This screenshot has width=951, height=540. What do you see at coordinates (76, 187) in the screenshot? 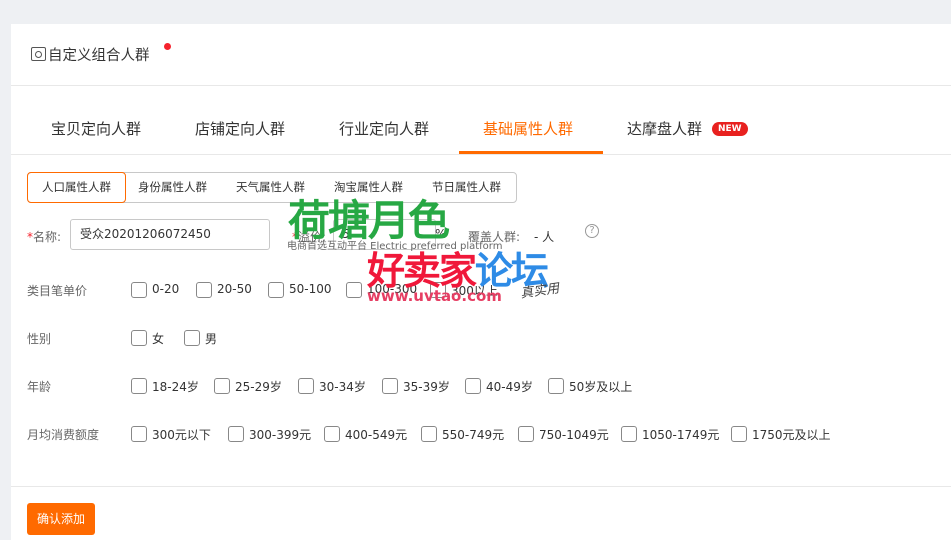
I see `subtab-demographic: 人口属性人群` at bounding box center [76, 187].